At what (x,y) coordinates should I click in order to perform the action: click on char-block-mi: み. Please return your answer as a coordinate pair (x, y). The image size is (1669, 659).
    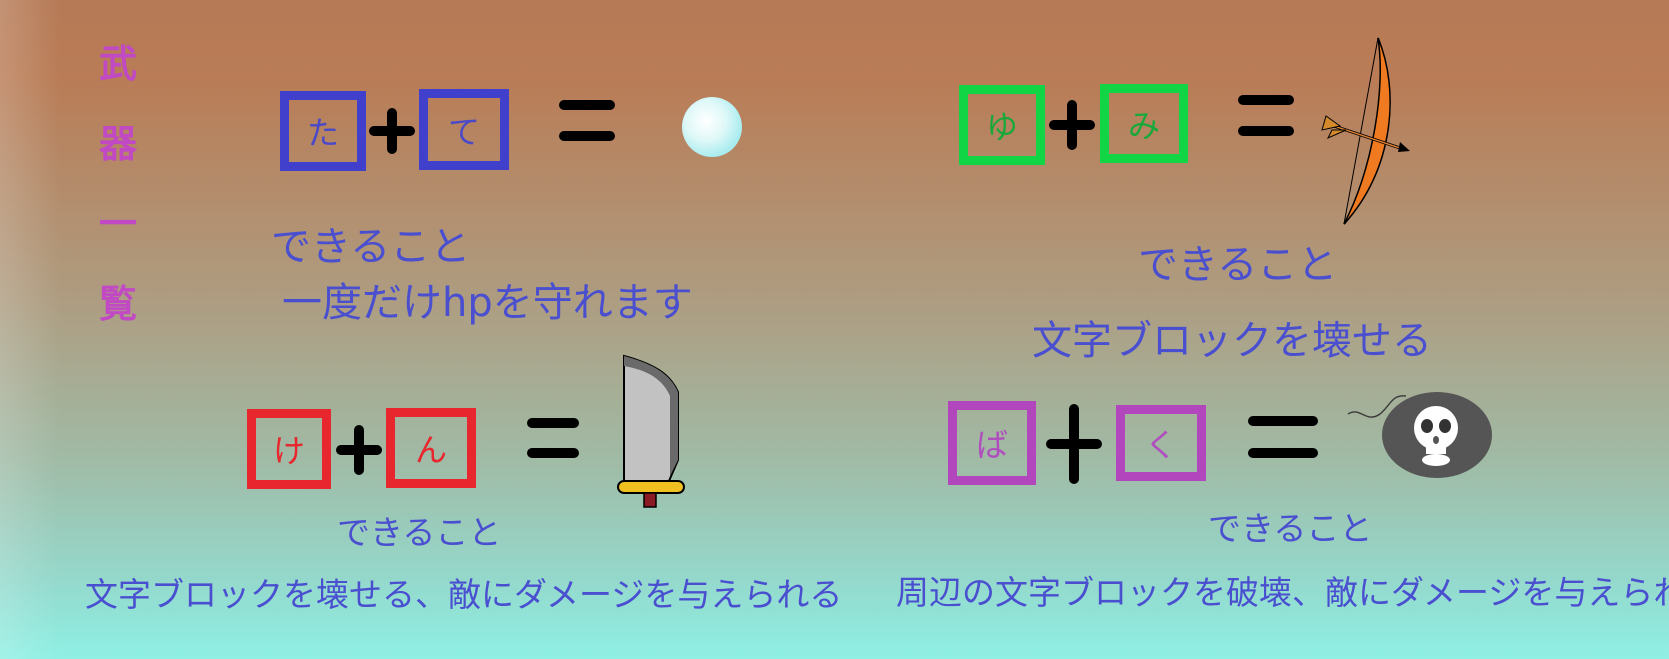
    Looking at the image, I should click on (1144, 123).